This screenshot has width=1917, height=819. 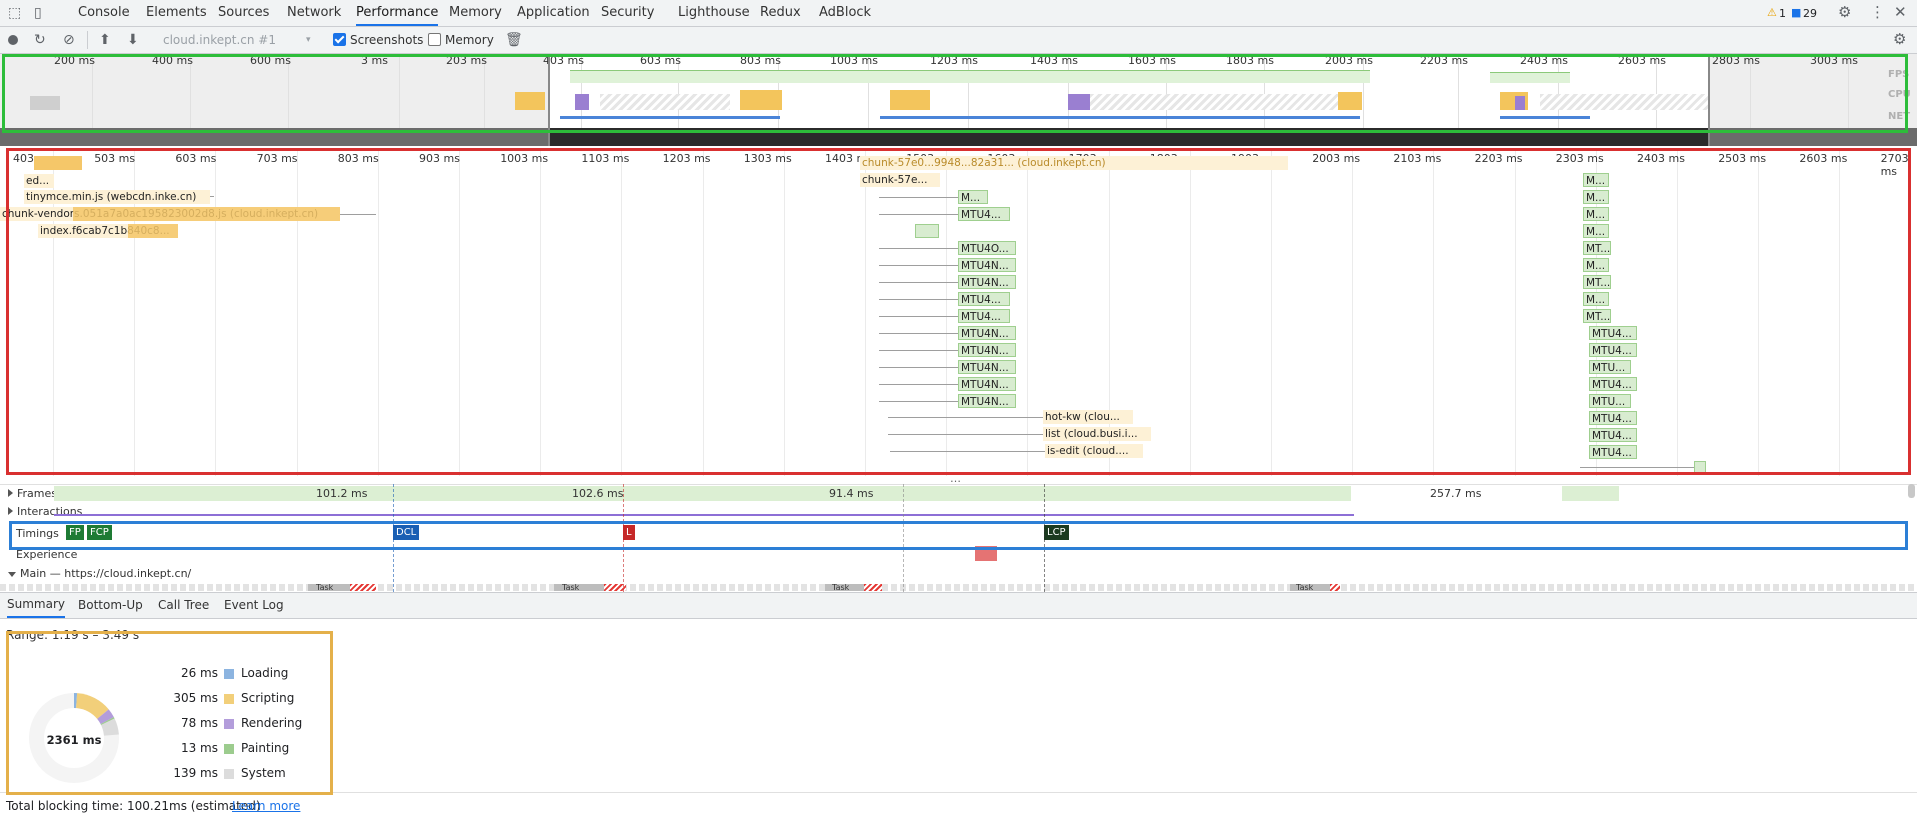 What do you see at coordinates (845, 13) in the screenshot?
I see `tab-adblock: AdBlock` at bounding box center [845, 13].